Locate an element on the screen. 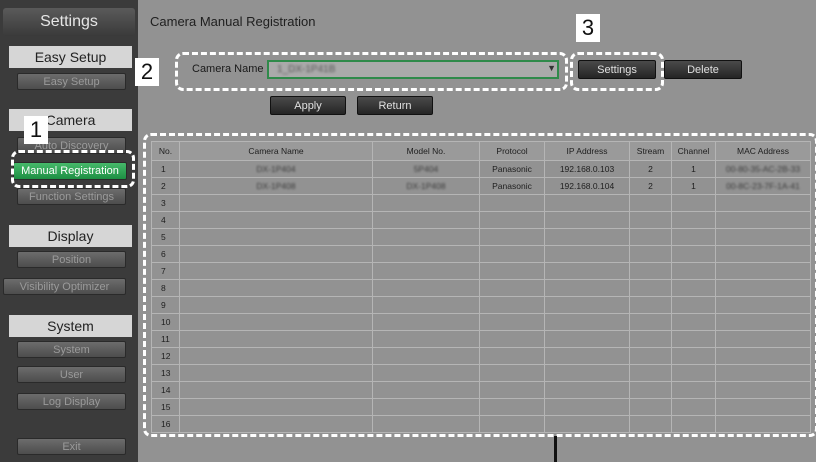 The width and height of the screenshot is (820, 465). exit-button: Exit is located at coordinates (71, 446).